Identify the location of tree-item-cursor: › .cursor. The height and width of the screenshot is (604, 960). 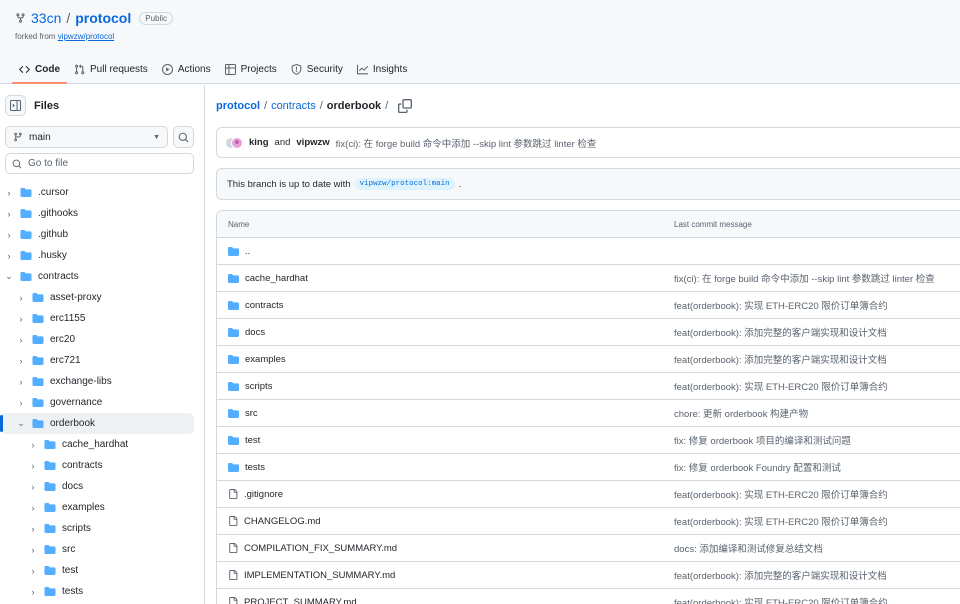
(102, 192).